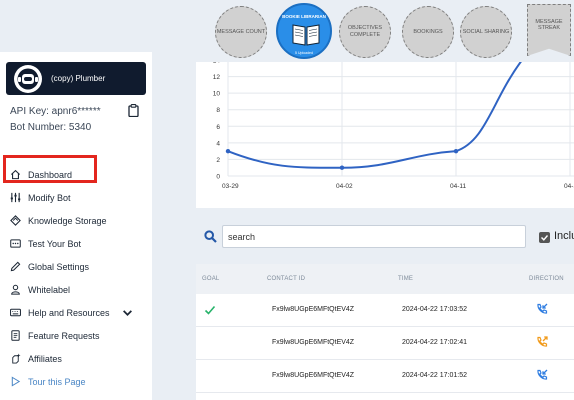 The width and height of the screenshot is (574, 400). Describe the element at coordinates (76, 26) in the screenshot. I see `sidebar-top-band` at that location.